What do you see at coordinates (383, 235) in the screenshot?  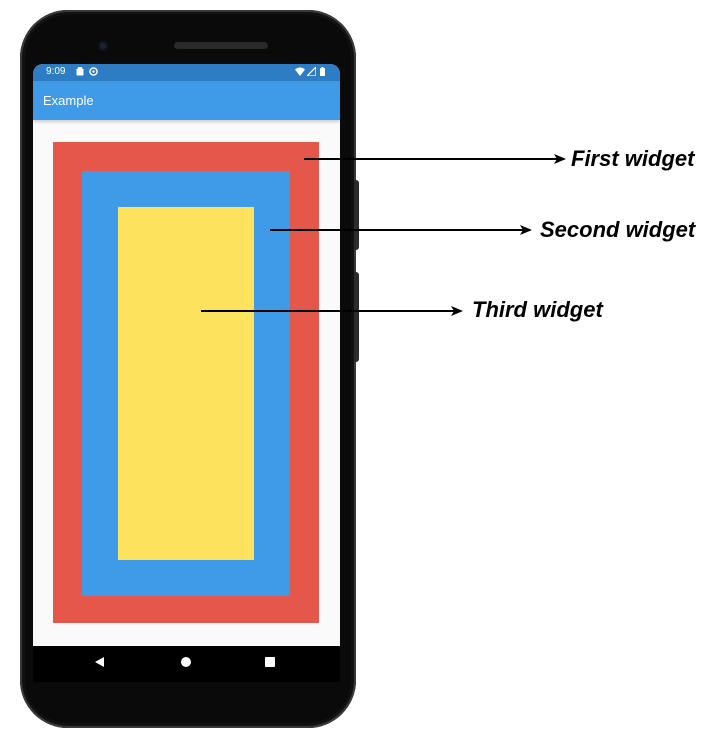 I see `annotation-arrows` at bounding box center [383, 235].